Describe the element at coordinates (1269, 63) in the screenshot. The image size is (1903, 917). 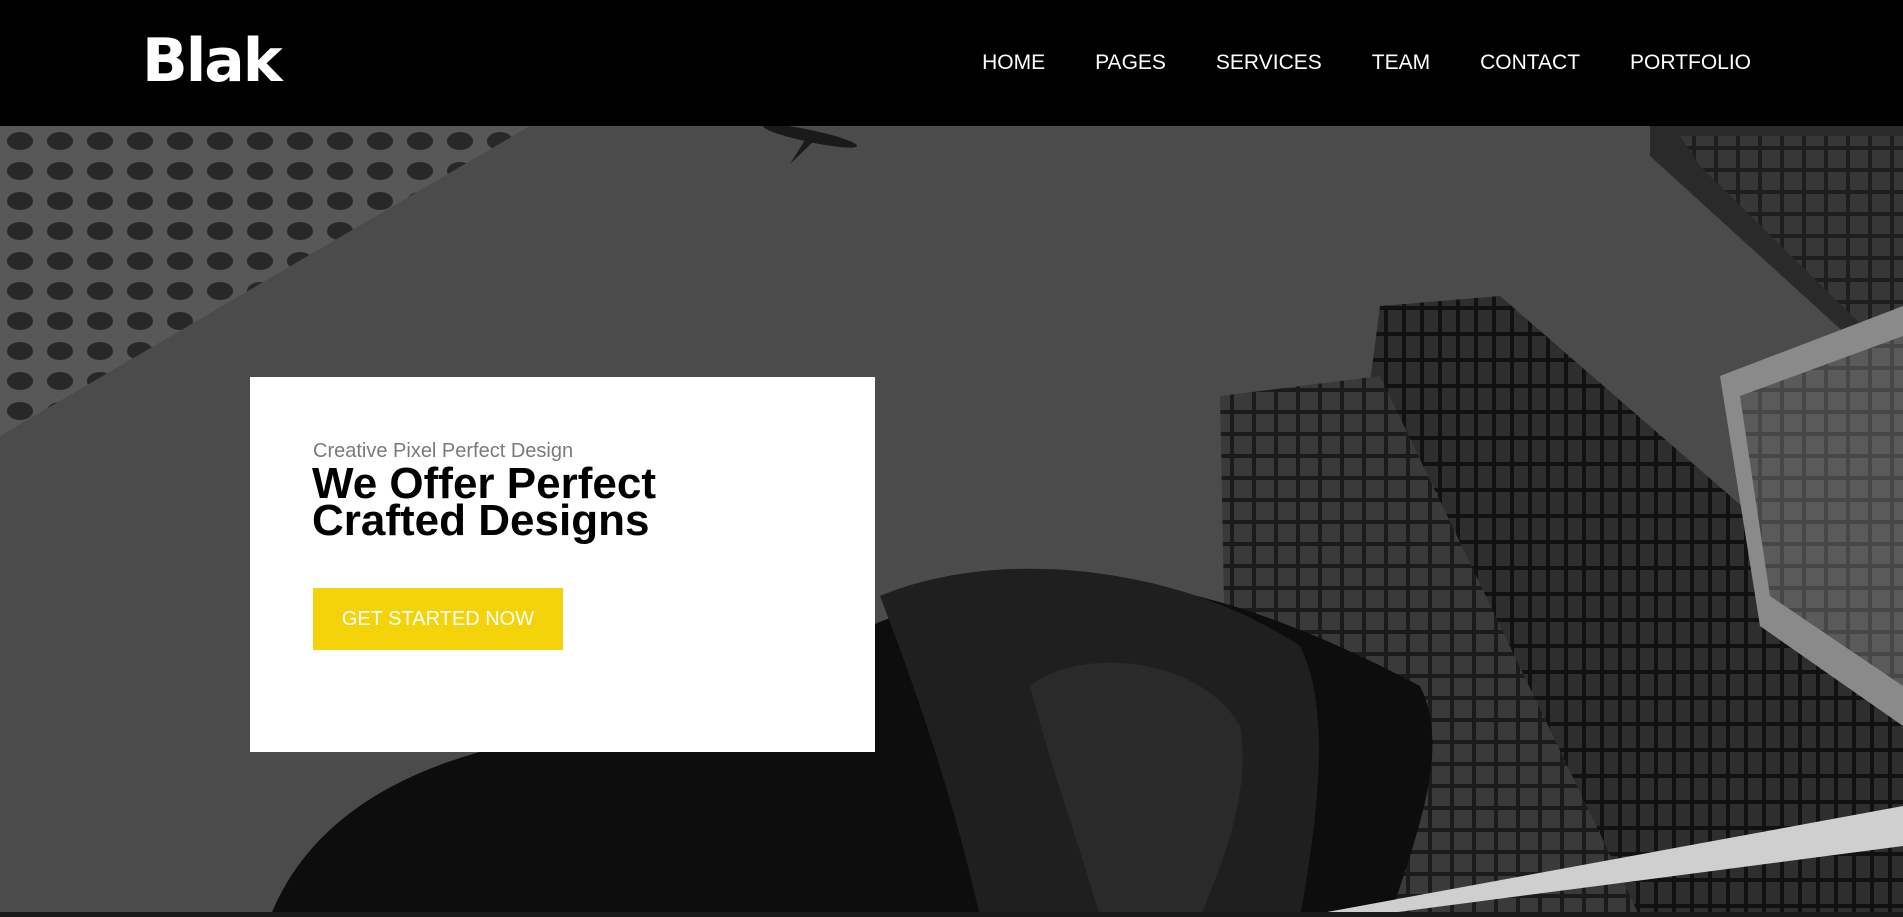
I see `nav-services: SERVICES` at that location.